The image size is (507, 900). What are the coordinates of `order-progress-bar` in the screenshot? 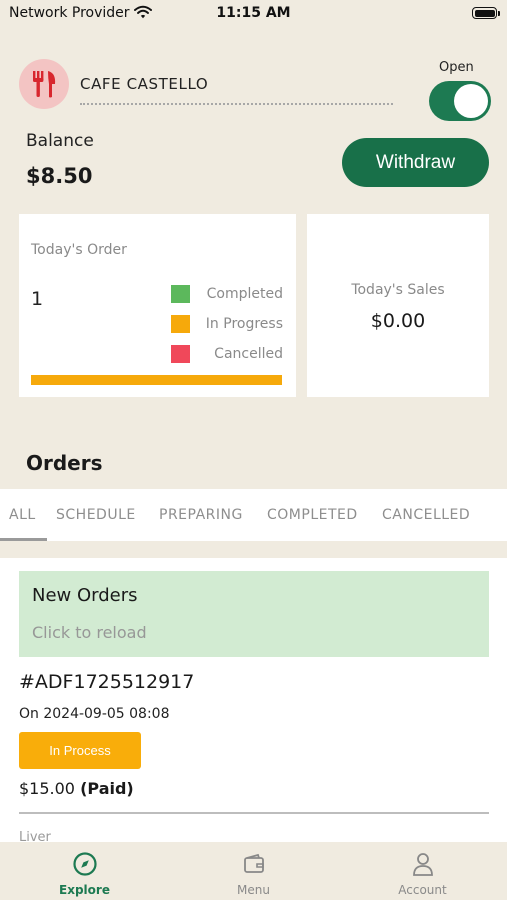 It's located at (156, 380).